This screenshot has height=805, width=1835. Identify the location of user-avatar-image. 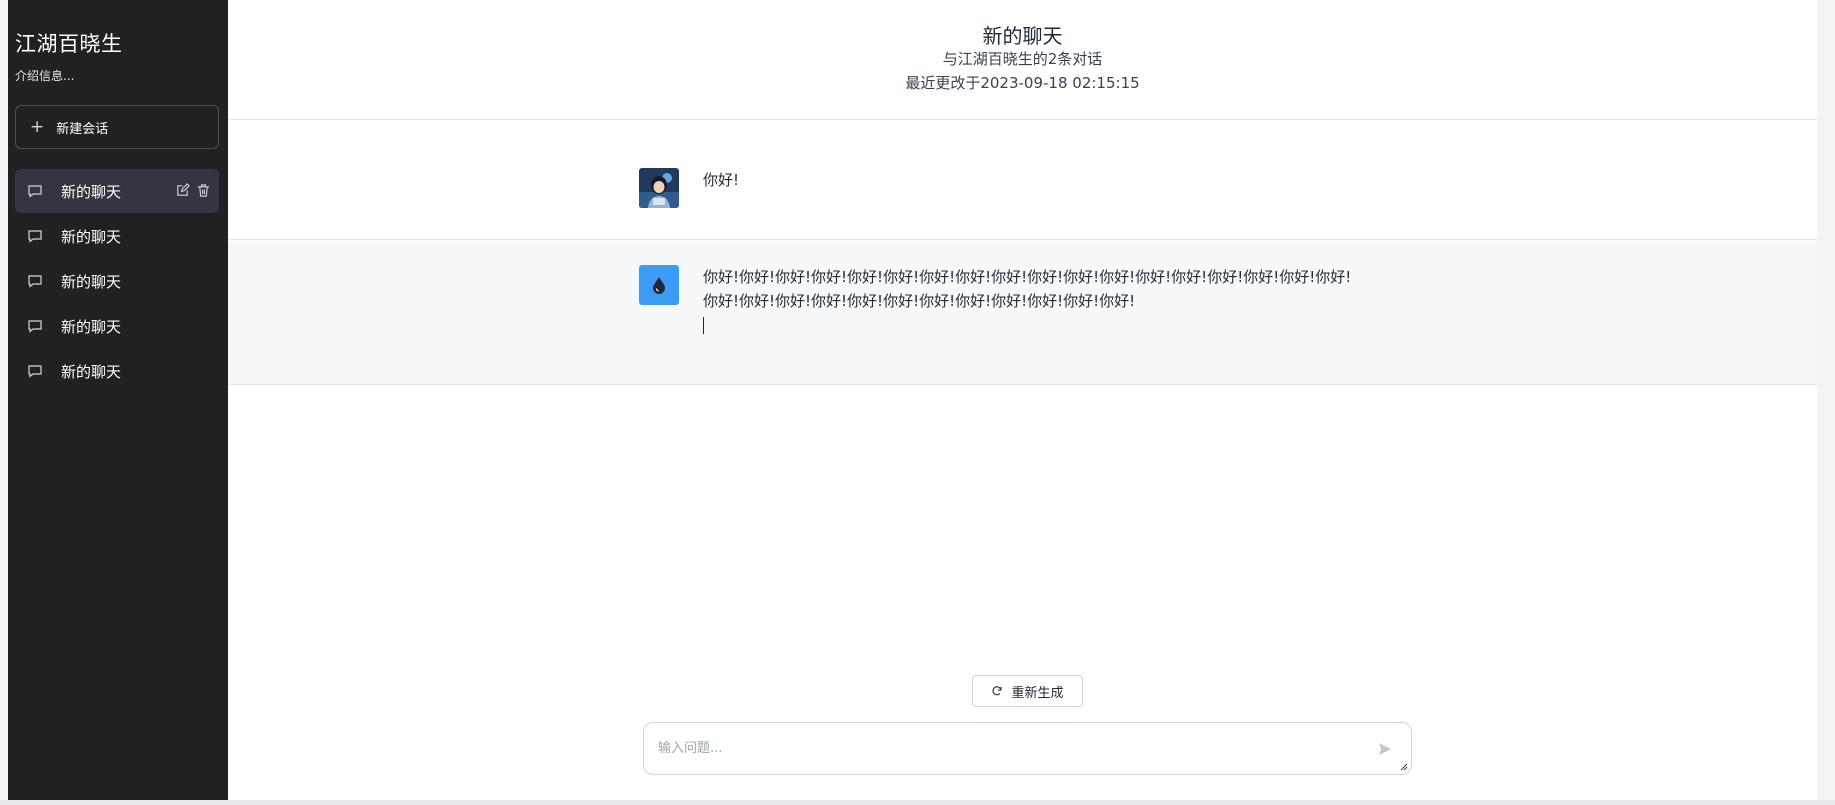
(659, 188).